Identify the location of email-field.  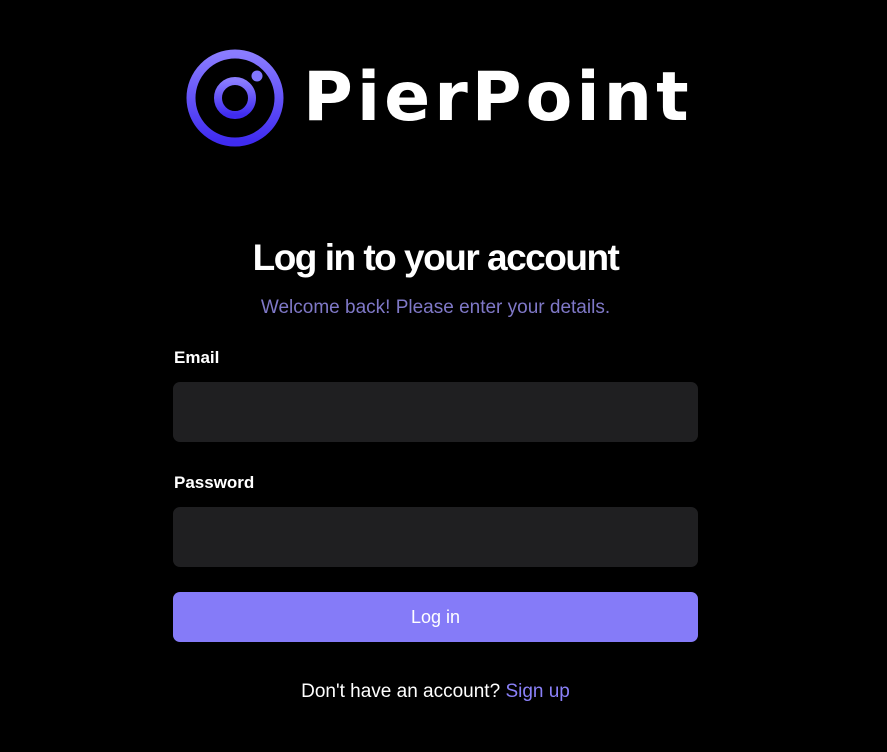
(435, 412).